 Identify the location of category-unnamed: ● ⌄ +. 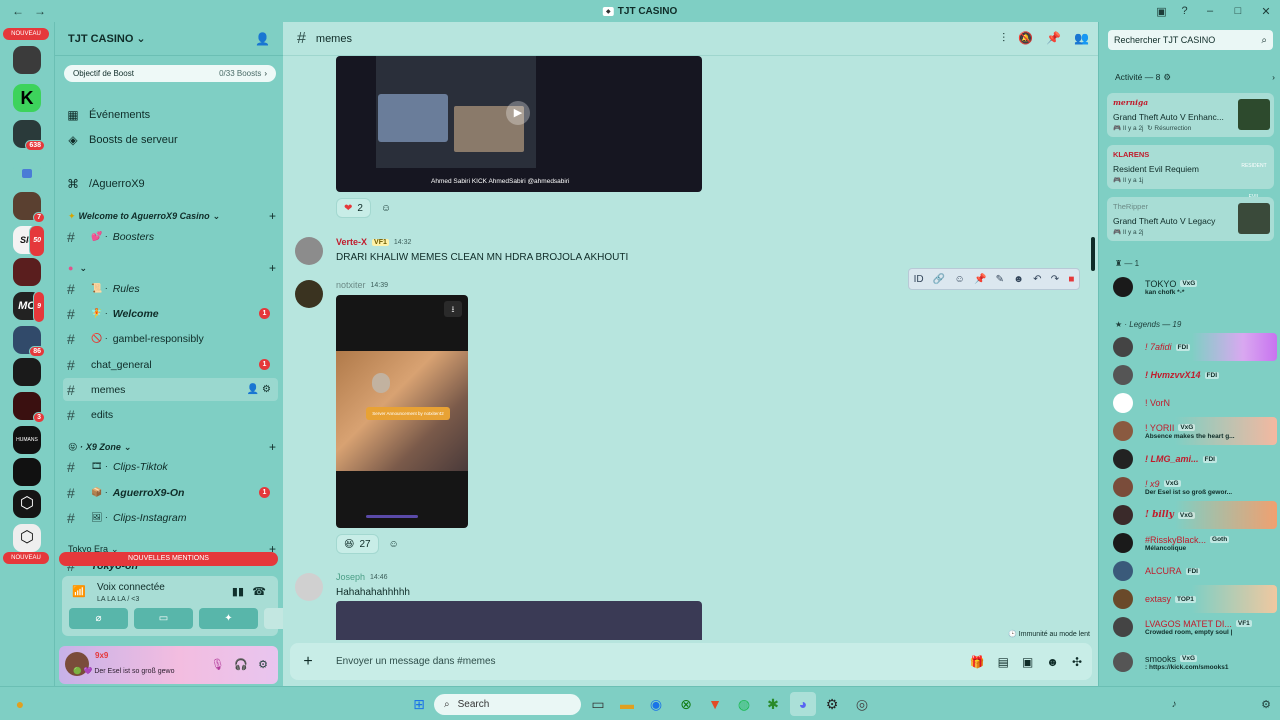
(174, 268).